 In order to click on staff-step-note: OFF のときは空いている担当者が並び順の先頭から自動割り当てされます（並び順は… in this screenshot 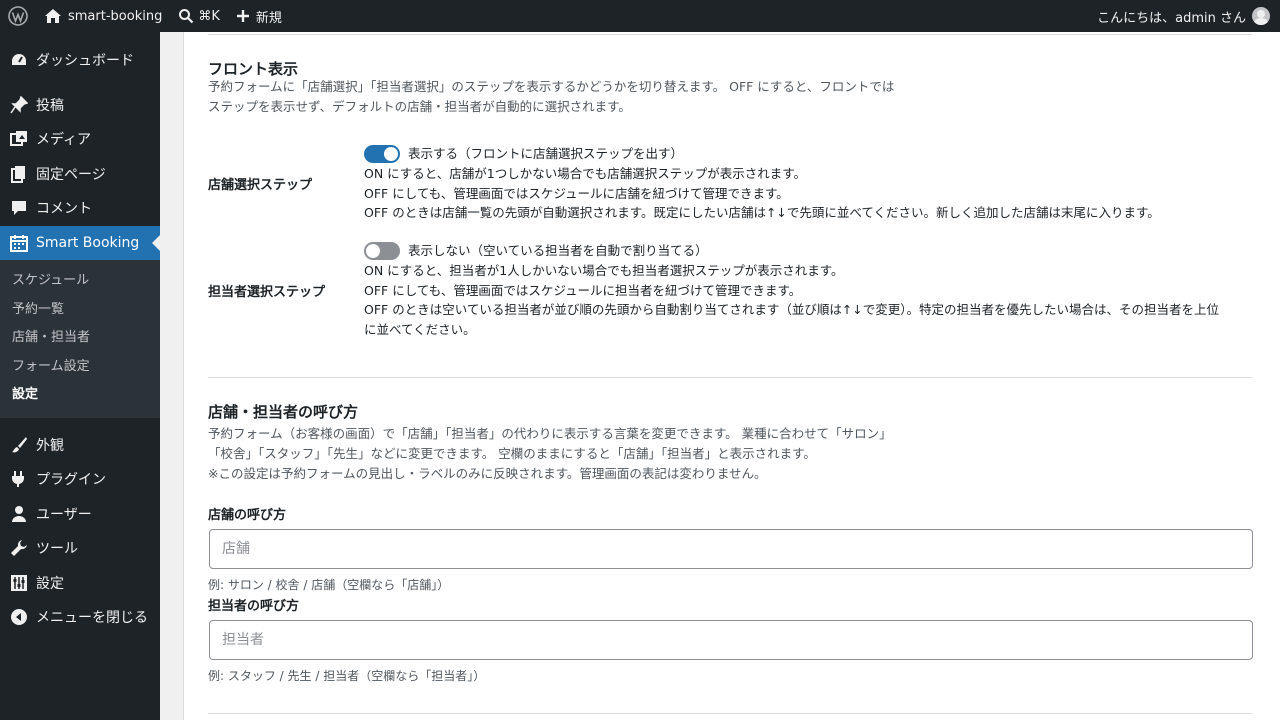, I will do `click(792, 310)`.